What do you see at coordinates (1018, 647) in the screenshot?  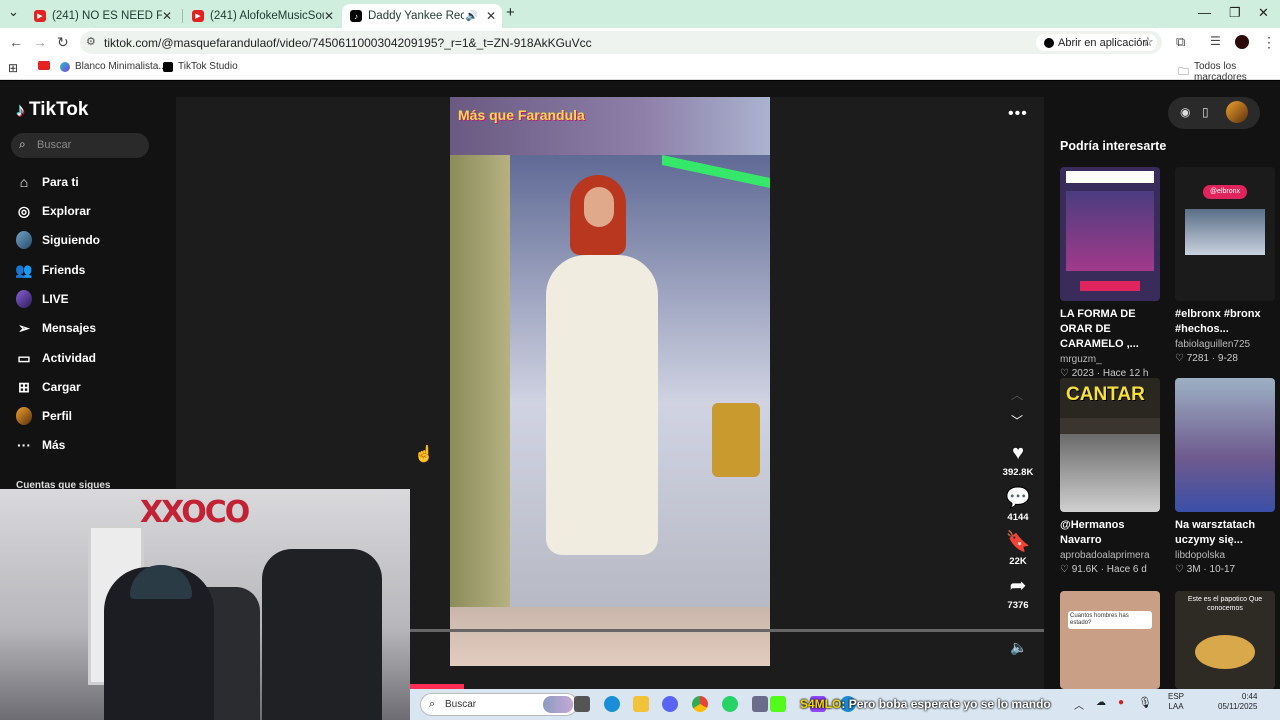 I see `volume-icon: 🔈` at bounding box center [1018, 647].